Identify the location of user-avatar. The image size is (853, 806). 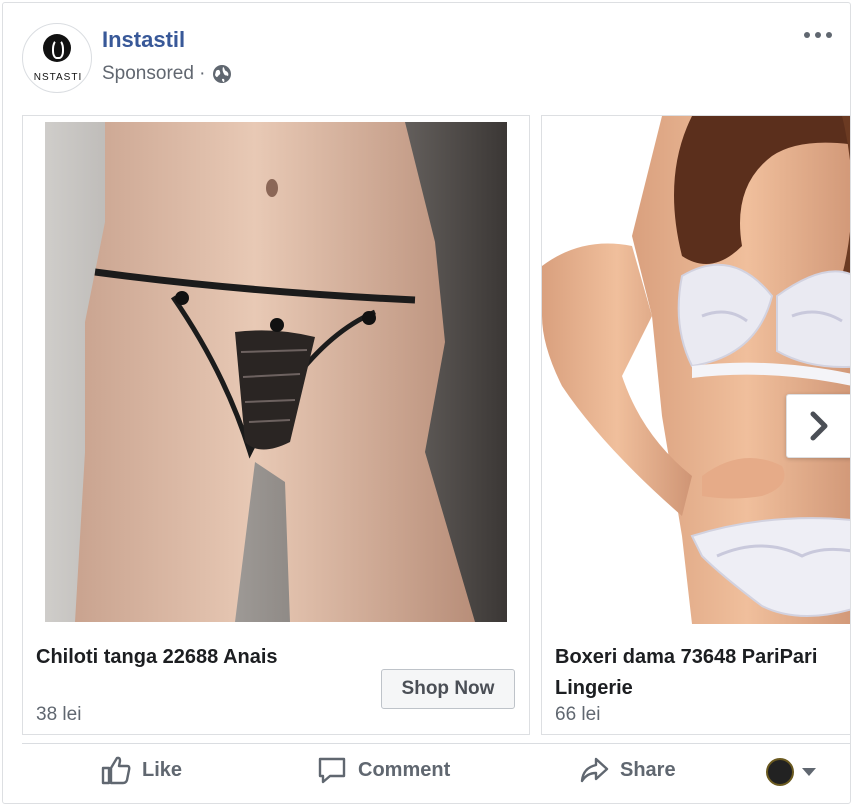
(780, 772).